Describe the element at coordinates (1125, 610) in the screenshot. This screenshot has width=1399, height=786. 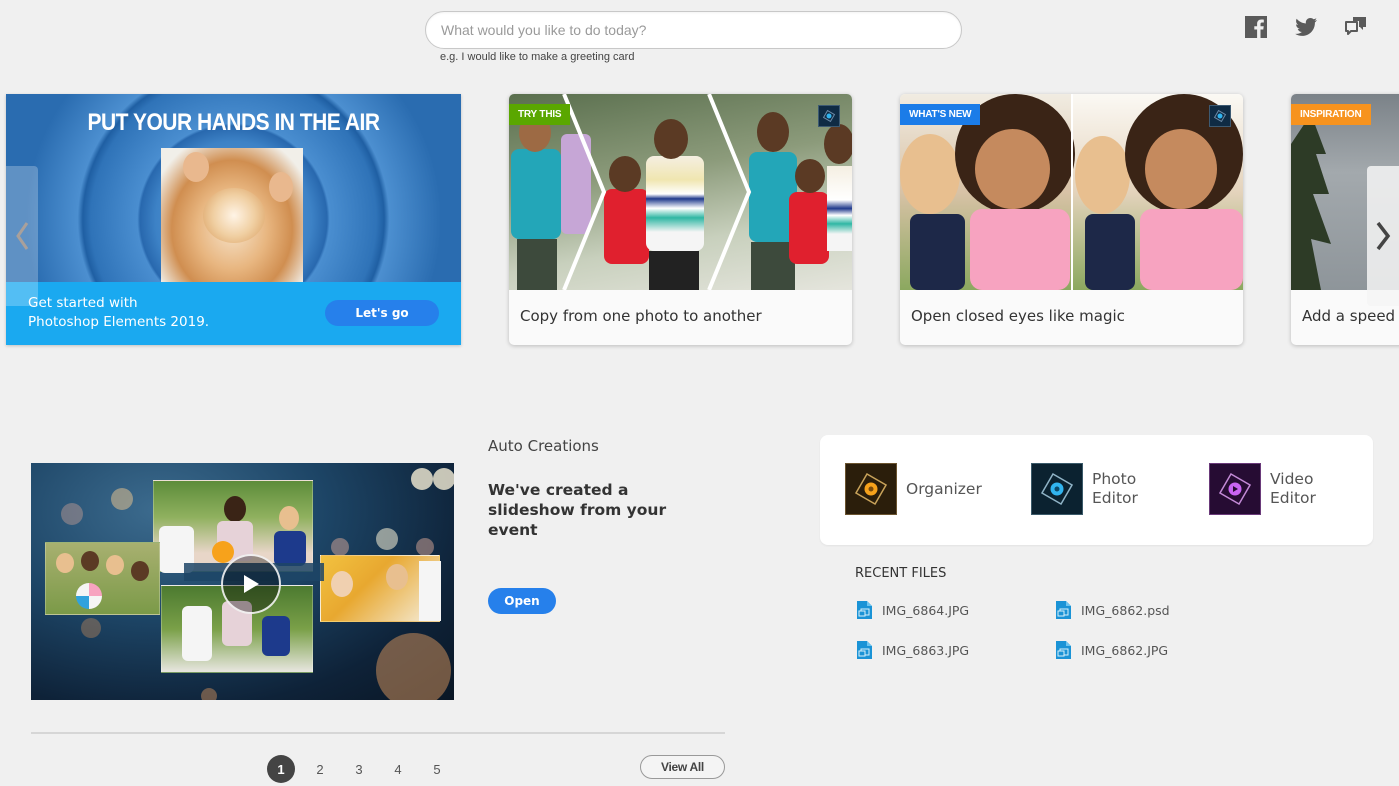
I see `file-name: IMG_6862.psd` at that location.